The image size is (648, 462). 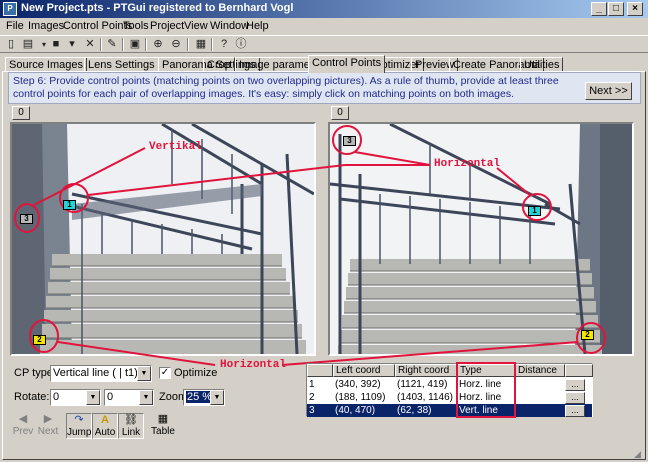 What do you see at coordinates (28, 44) in the screenshot?
I see `open-folder-icon: ▤` at bounding box center [28, 44].